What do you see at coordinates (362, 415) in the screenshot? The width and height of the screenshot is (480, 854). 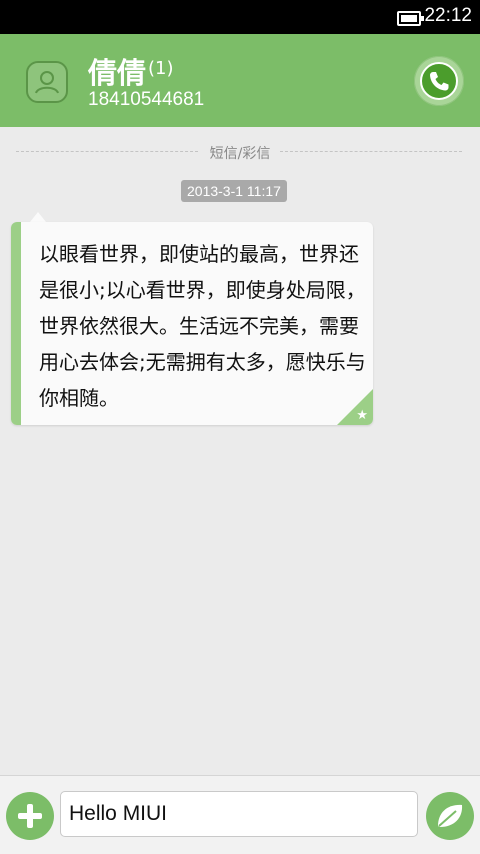 I see `star-icon: ★` at bounding box center [362, 415].